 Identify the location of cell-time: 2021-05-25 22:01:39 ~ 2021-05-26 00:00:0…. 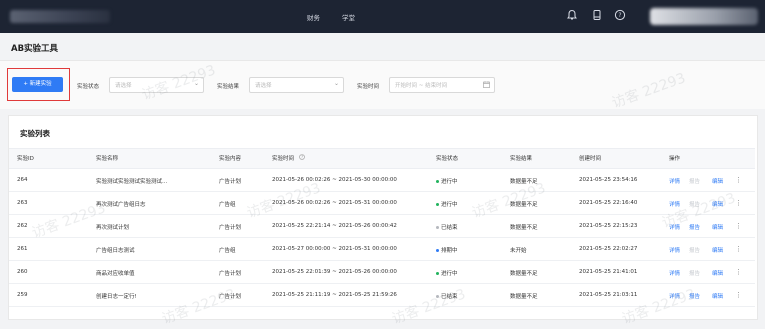
(334, 272).